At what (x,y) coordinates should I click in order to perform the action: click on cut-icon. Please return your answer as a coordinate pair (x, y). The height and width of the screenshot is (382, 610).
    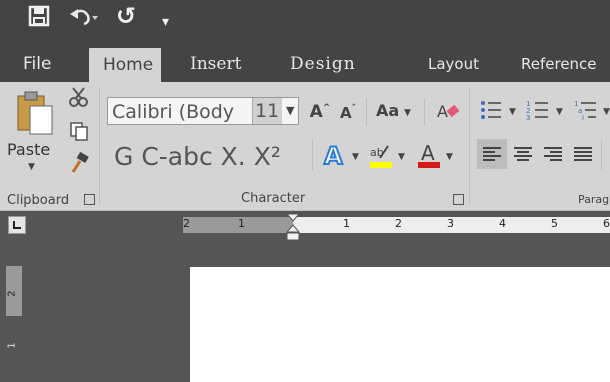
    Looking at the image, I should click on (79, 97).